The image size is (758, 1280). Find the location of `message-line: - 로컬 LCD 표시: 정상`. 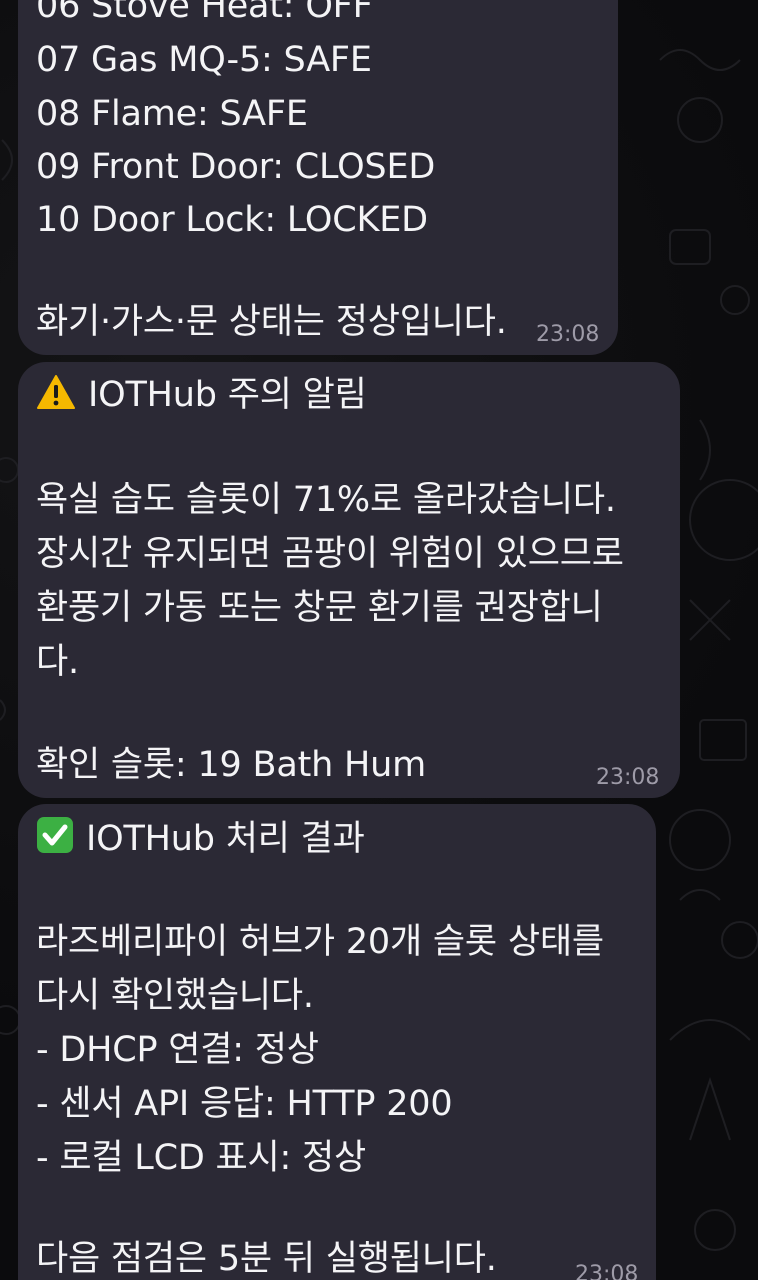

message-line: - 로컬 LCD 표시: 정상 is located at coordinates (201, 1158).